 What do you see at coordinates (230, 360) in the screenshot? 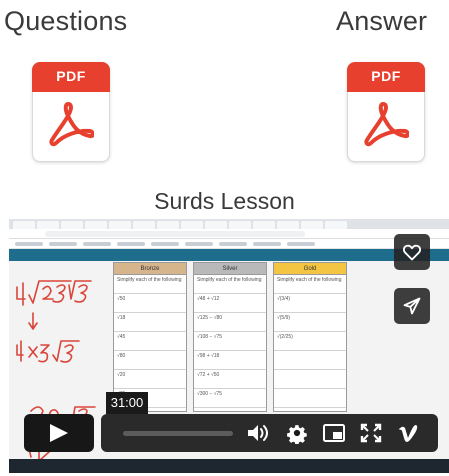
I see `question-row: √98 + √18` at bounding box center [230, 360].